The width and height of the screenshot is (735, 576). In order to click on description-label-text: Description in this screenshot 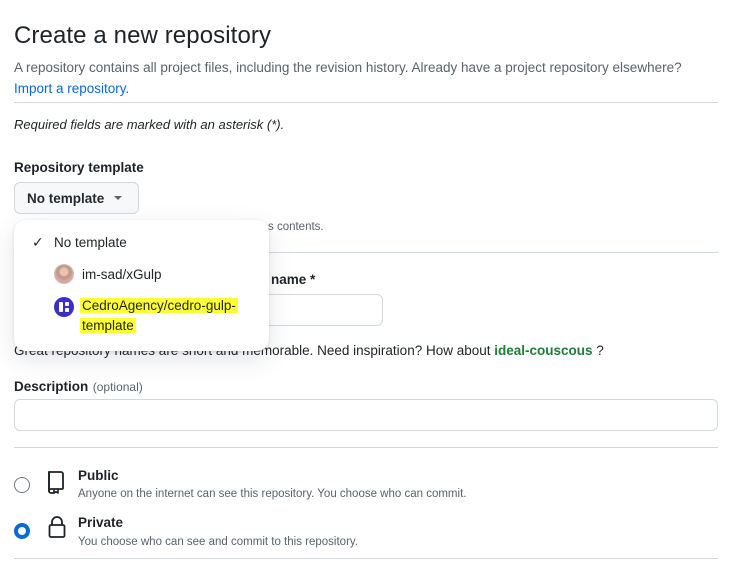, I will do `click(51, 386)`.